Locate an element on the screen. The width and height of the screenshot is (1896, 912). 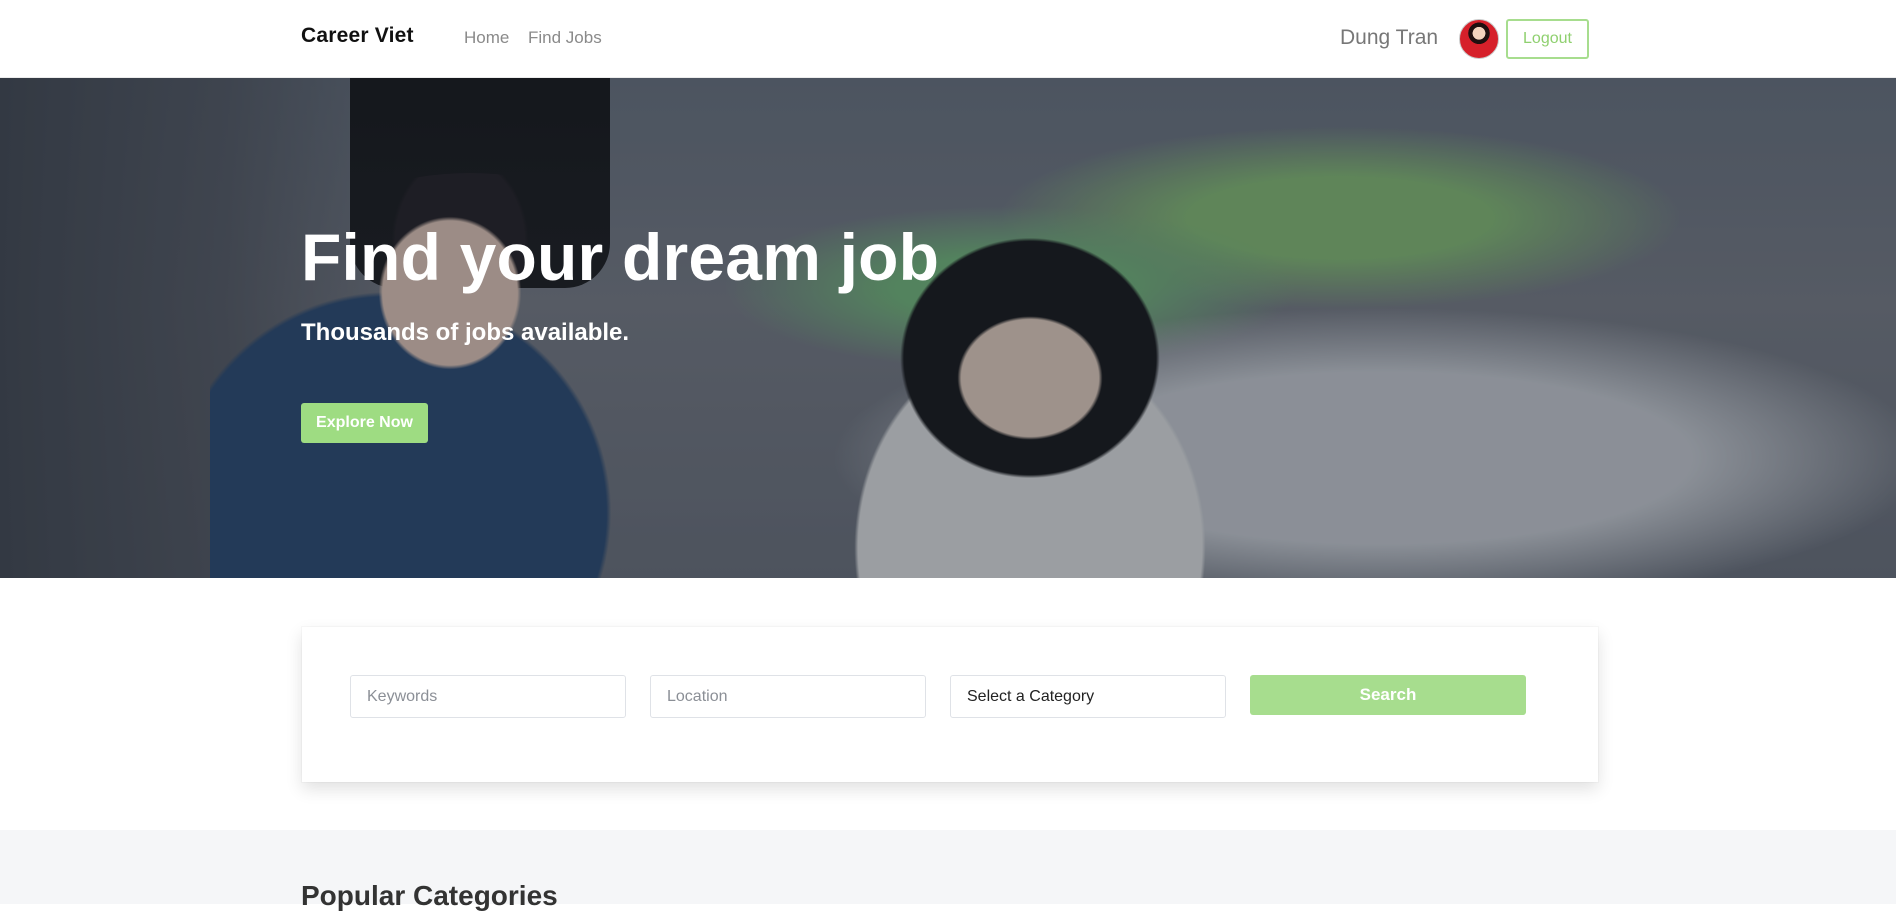
hero-title: Find your dream job is located at coordinates (620, 257).